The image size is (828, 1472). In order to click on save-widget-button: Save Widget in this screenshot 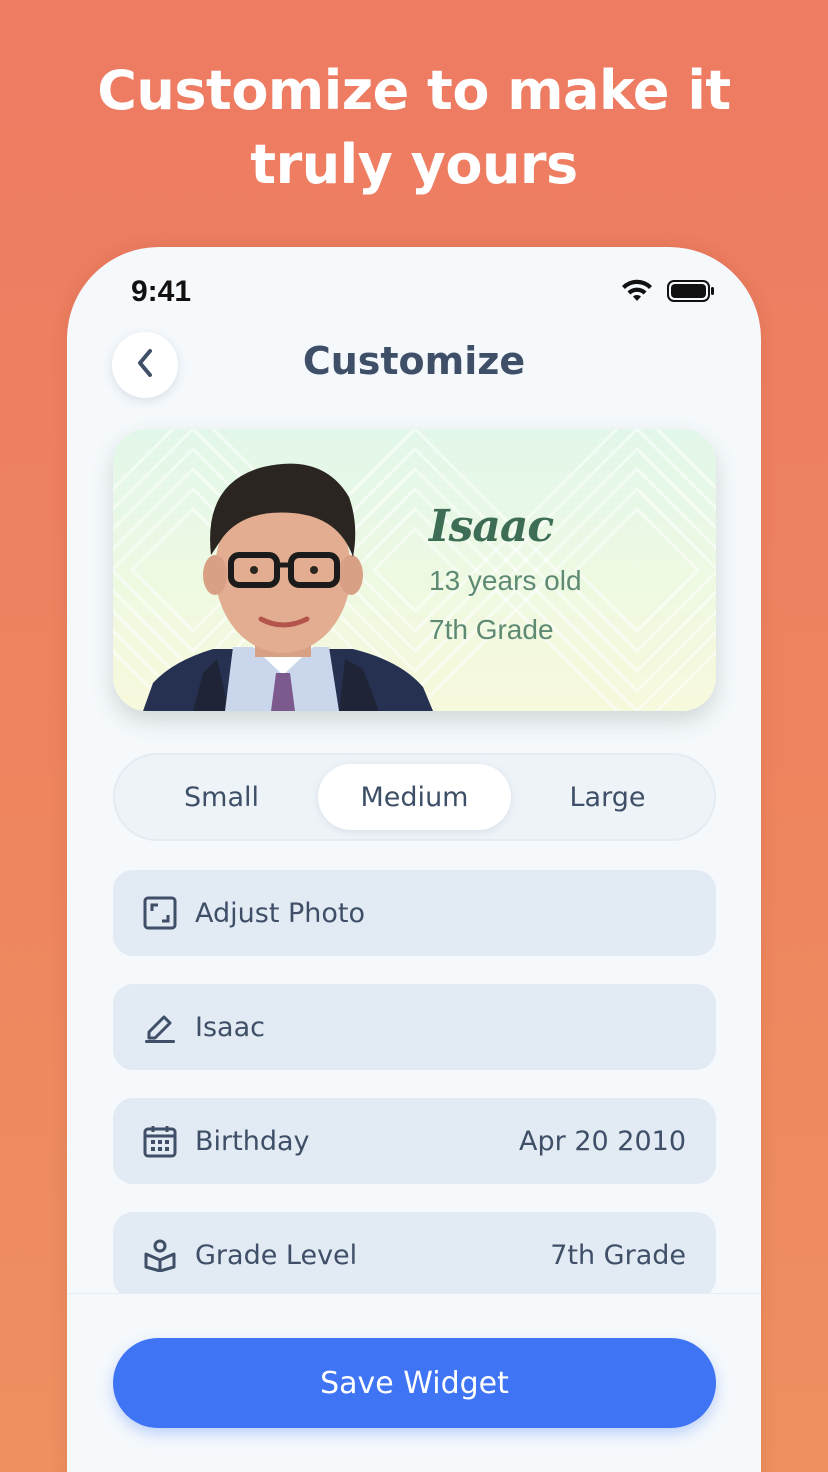, I will do `click(414, 1383)`.